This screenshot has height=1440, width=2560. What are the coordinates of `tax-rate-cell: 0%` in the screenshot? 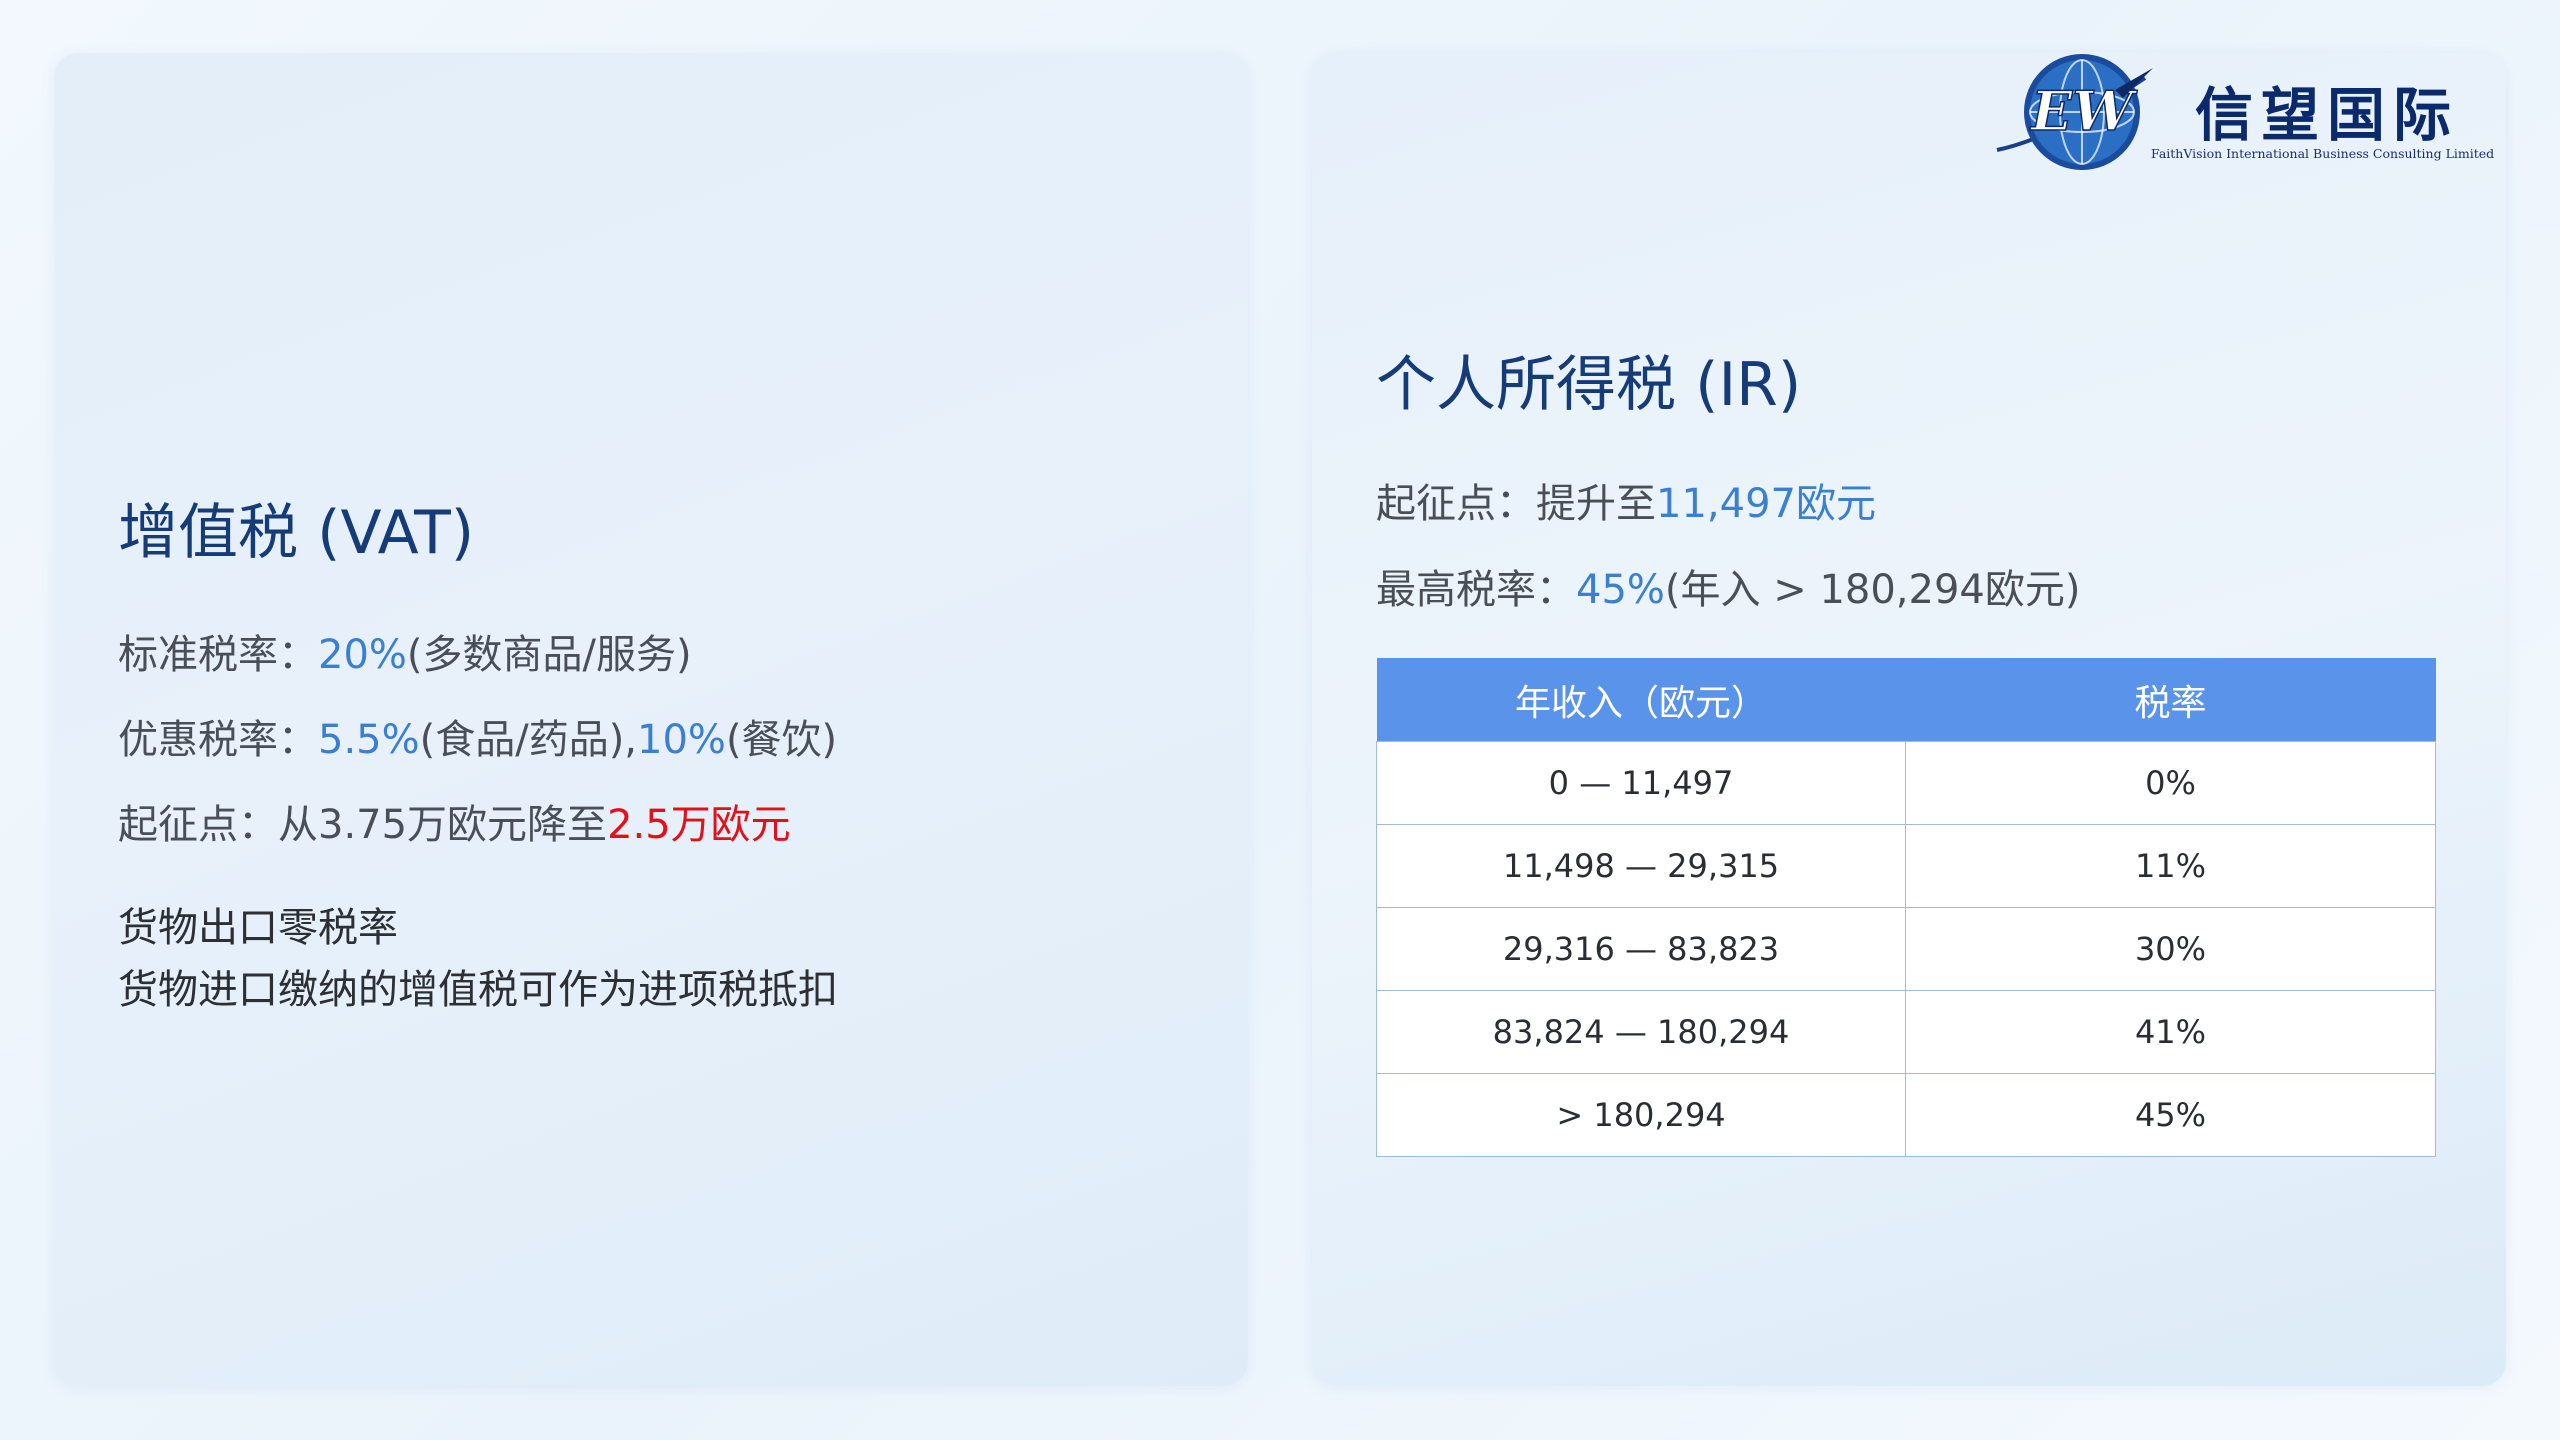 It's located at (2170, 783).